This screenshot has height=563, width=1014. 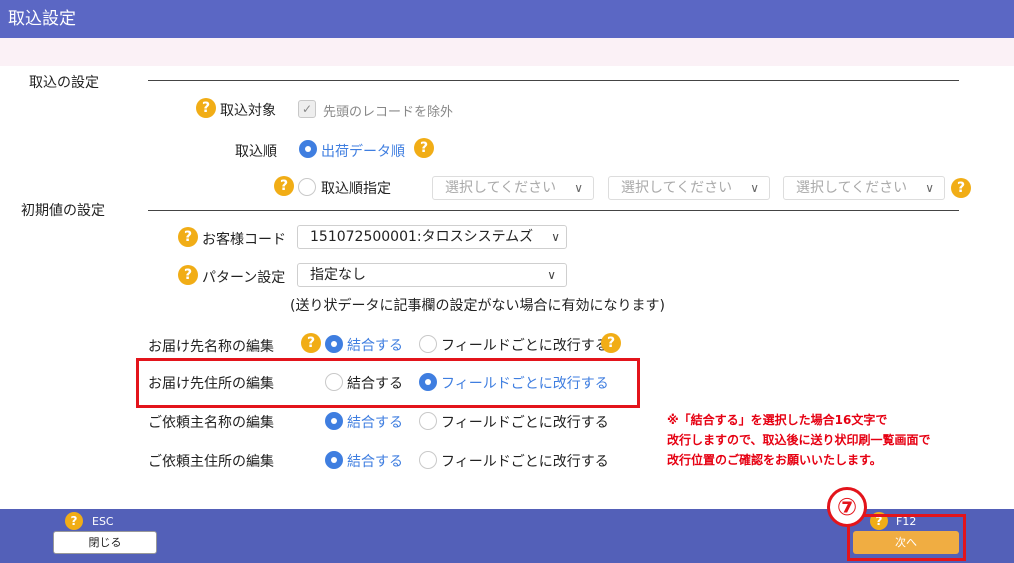 I want to click on customer-code-label: お客様コード, so click(x=244, y=240).